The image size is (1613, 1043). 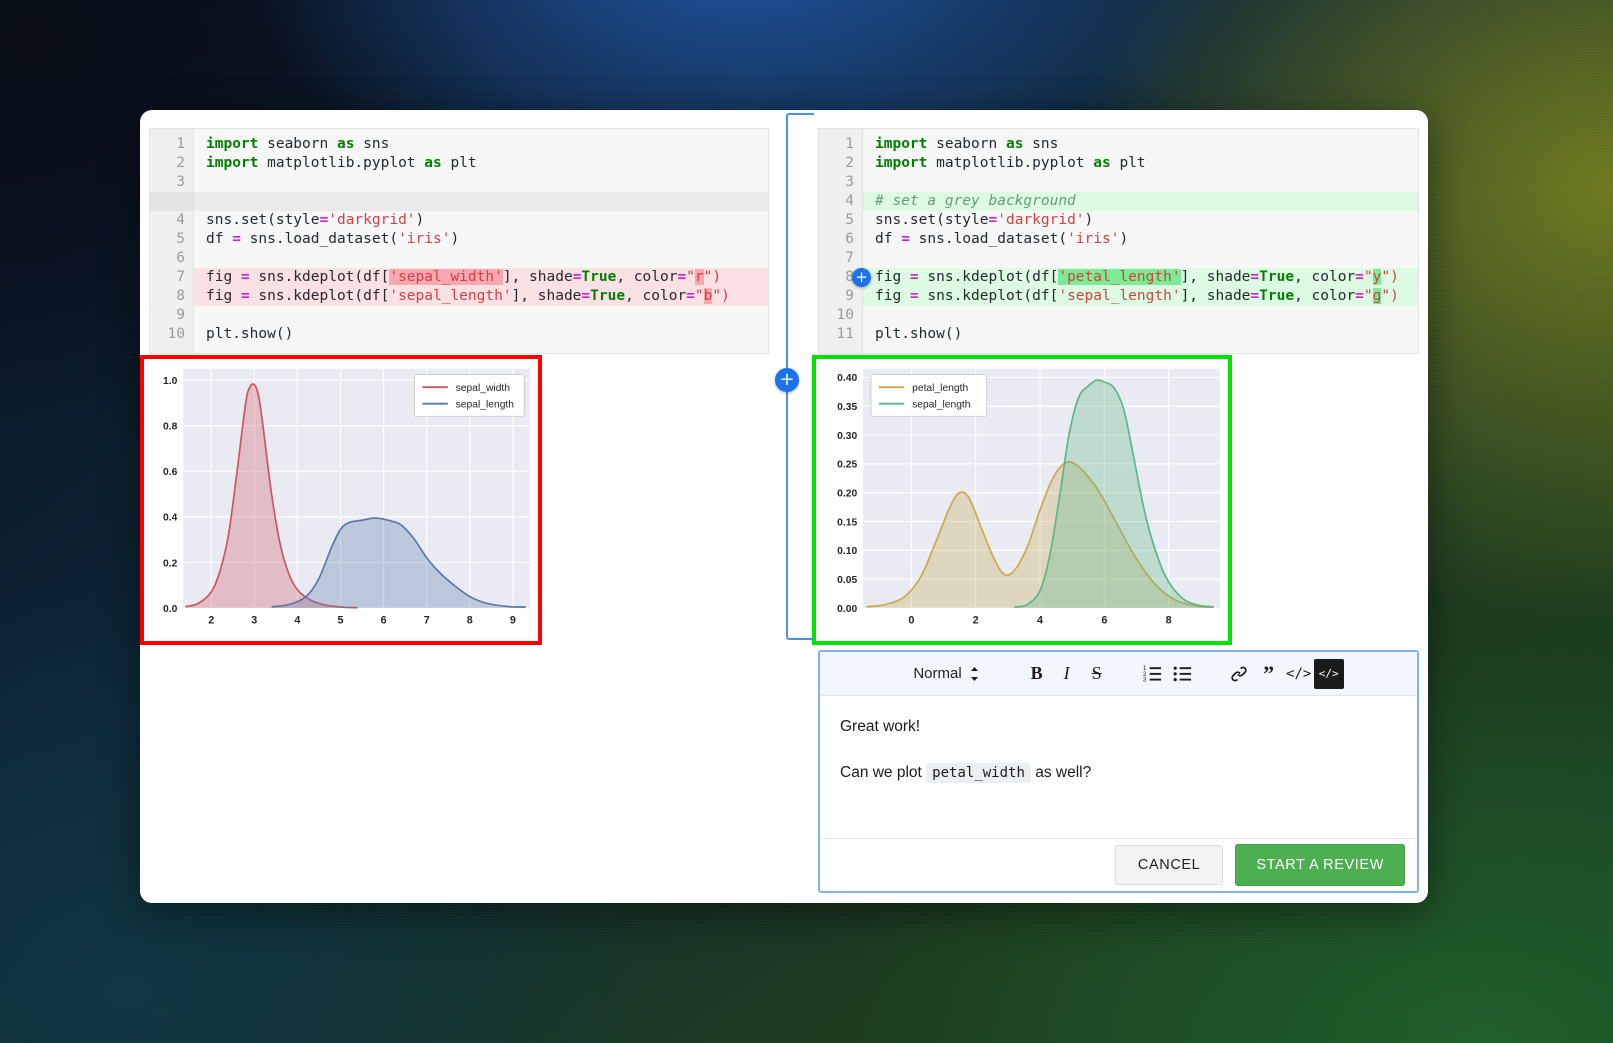 What do you see at coordinates (180, 239) in the screenshot?
I see `line-number: 5` at bounding box center [180, 239].